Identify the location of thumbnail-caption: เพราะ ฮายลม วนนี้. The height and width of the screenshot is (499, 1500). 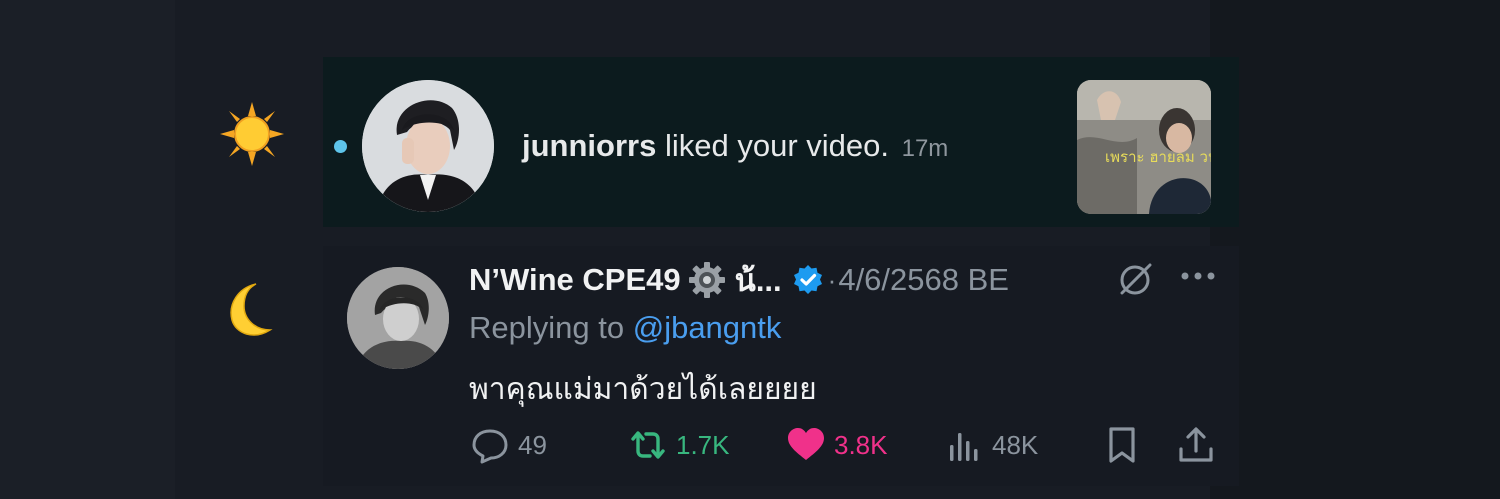
(1158, 156).